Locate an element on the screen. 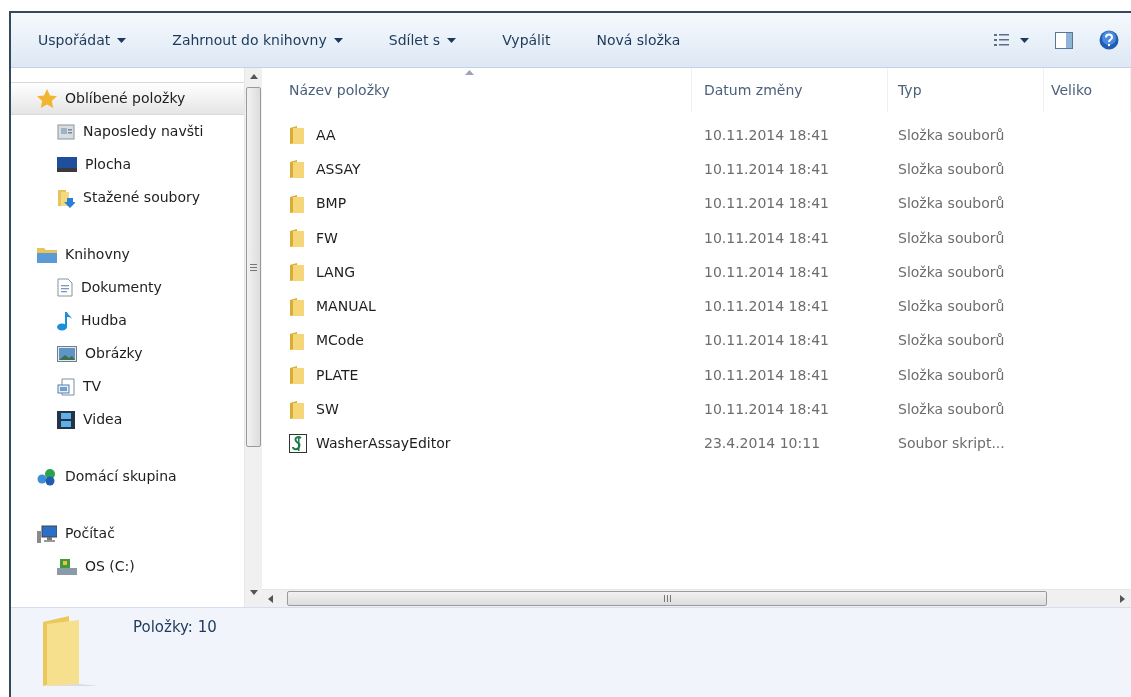 The width and height of the screenshot is (1131, 697). file-name: ASSAY is located at coordinates (338, 169).